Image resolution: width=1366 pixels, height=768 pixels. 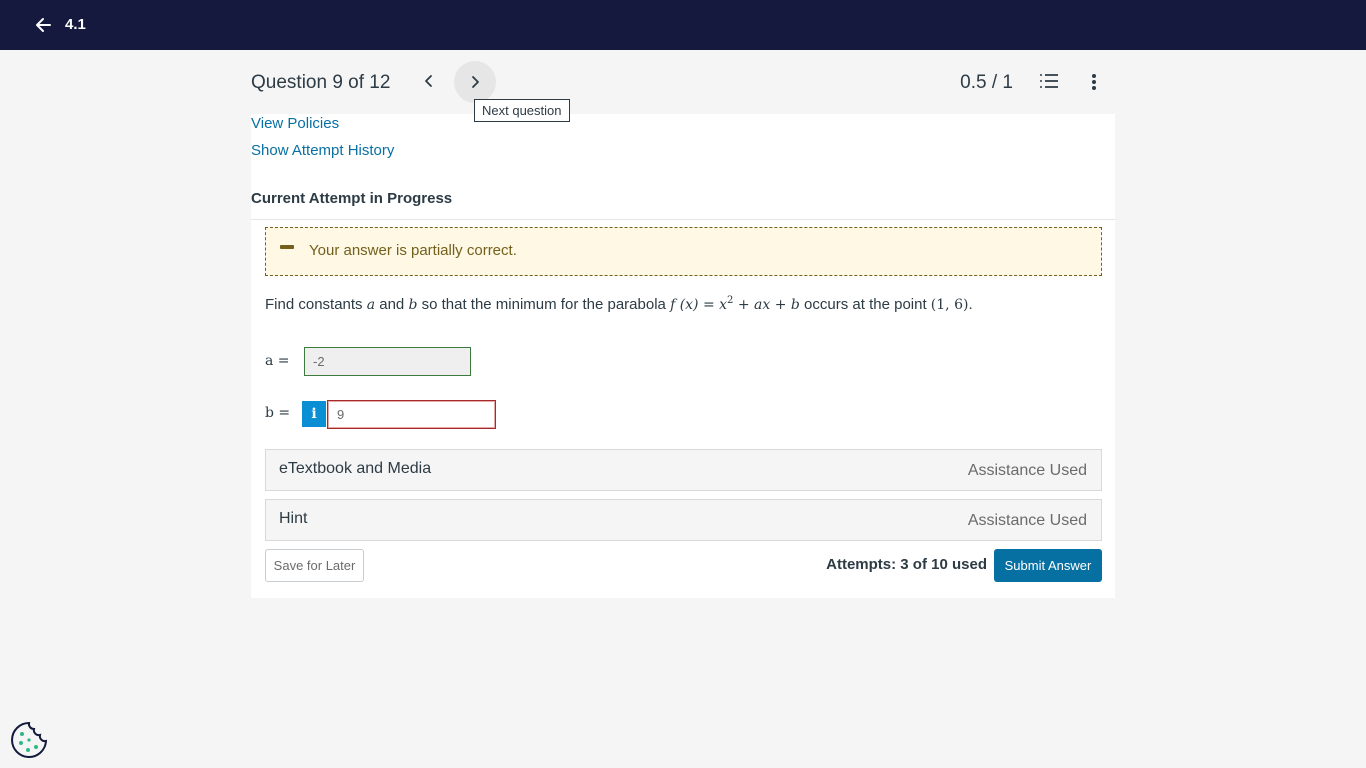 I want to click on b-label: b =, so click(x=278, y=413).